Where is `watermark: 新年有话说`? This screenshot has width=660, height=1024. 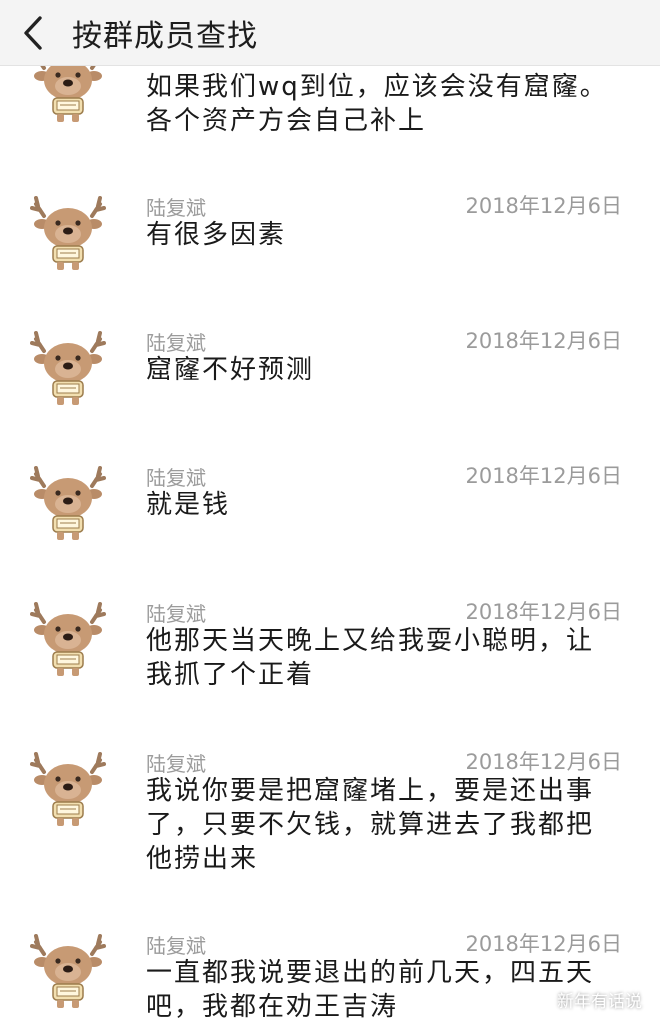
watermark: 新年有话说 is located at coordinates (585, 999).